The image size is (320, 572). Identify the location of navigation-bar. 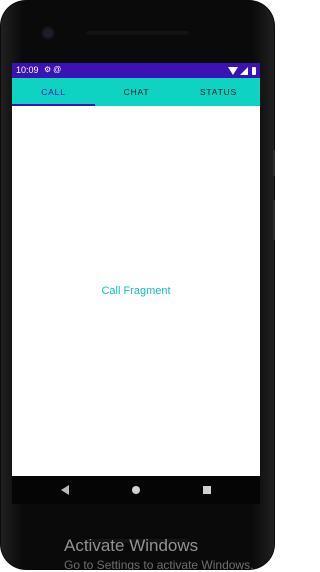
(136, 490).